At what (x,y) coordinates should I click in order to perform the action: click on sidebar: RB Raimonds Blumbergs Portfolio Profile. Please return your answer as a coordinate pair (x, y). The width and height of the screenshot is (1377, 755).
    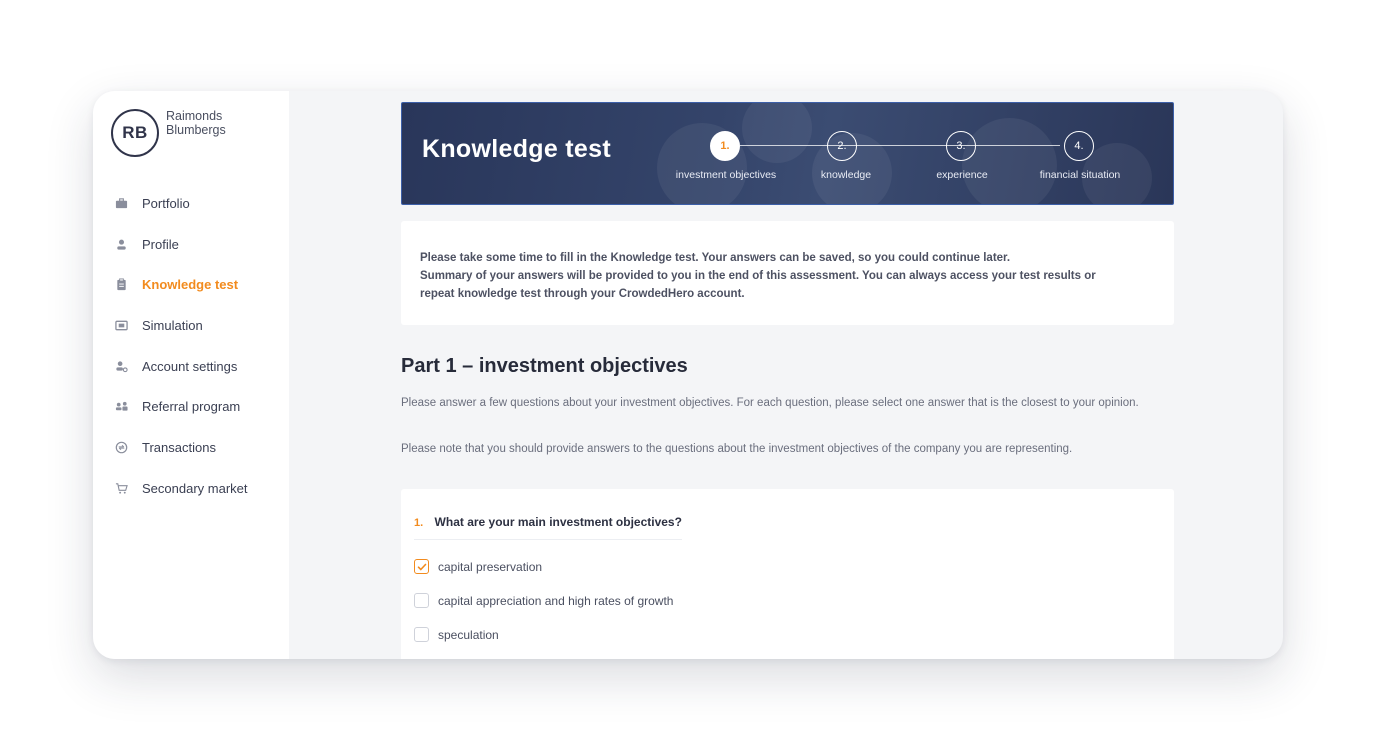
    Looking at the image, I should click on (191, 375).